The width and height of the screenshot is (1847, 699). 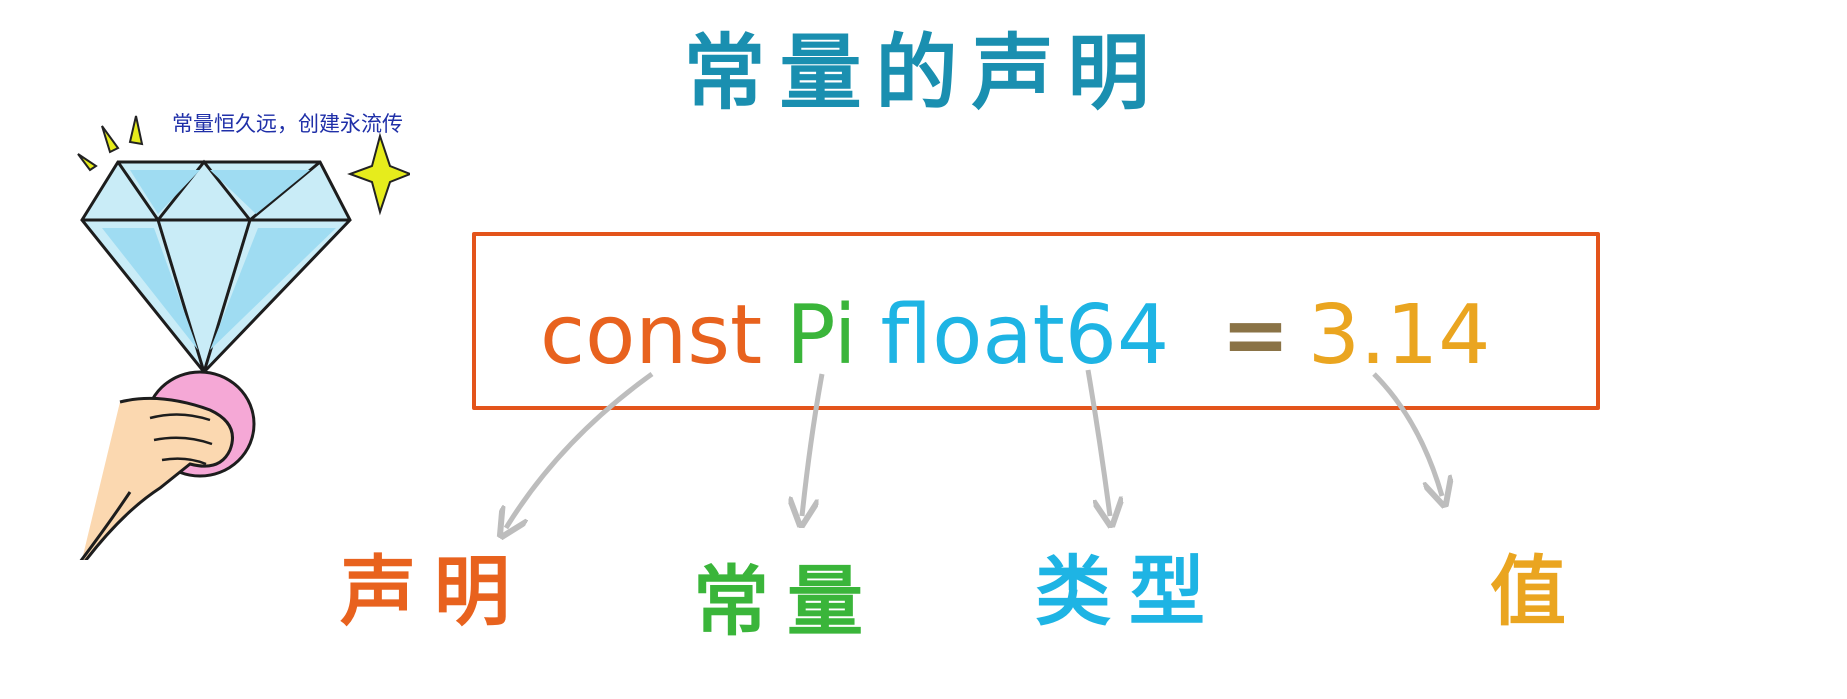 I want to click on arrow-type, so click(x=1097, y=442).